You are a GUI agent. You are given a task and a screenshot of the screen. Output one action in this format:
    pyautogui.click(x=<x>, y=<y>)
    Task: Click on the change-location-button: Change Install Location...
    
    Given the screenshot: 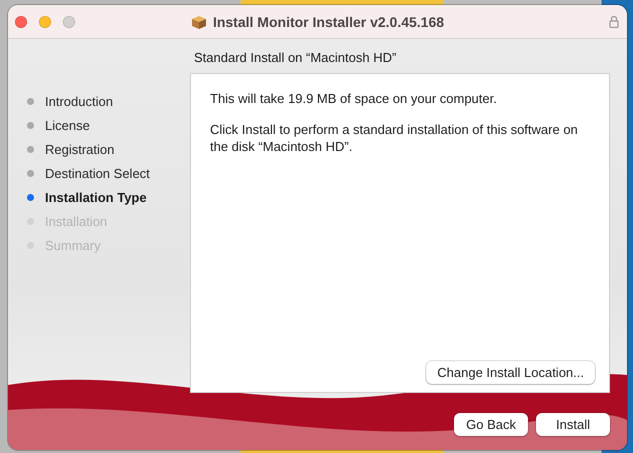 What is the action you would take?
    pyautogui.click(x=510, y=372)
    